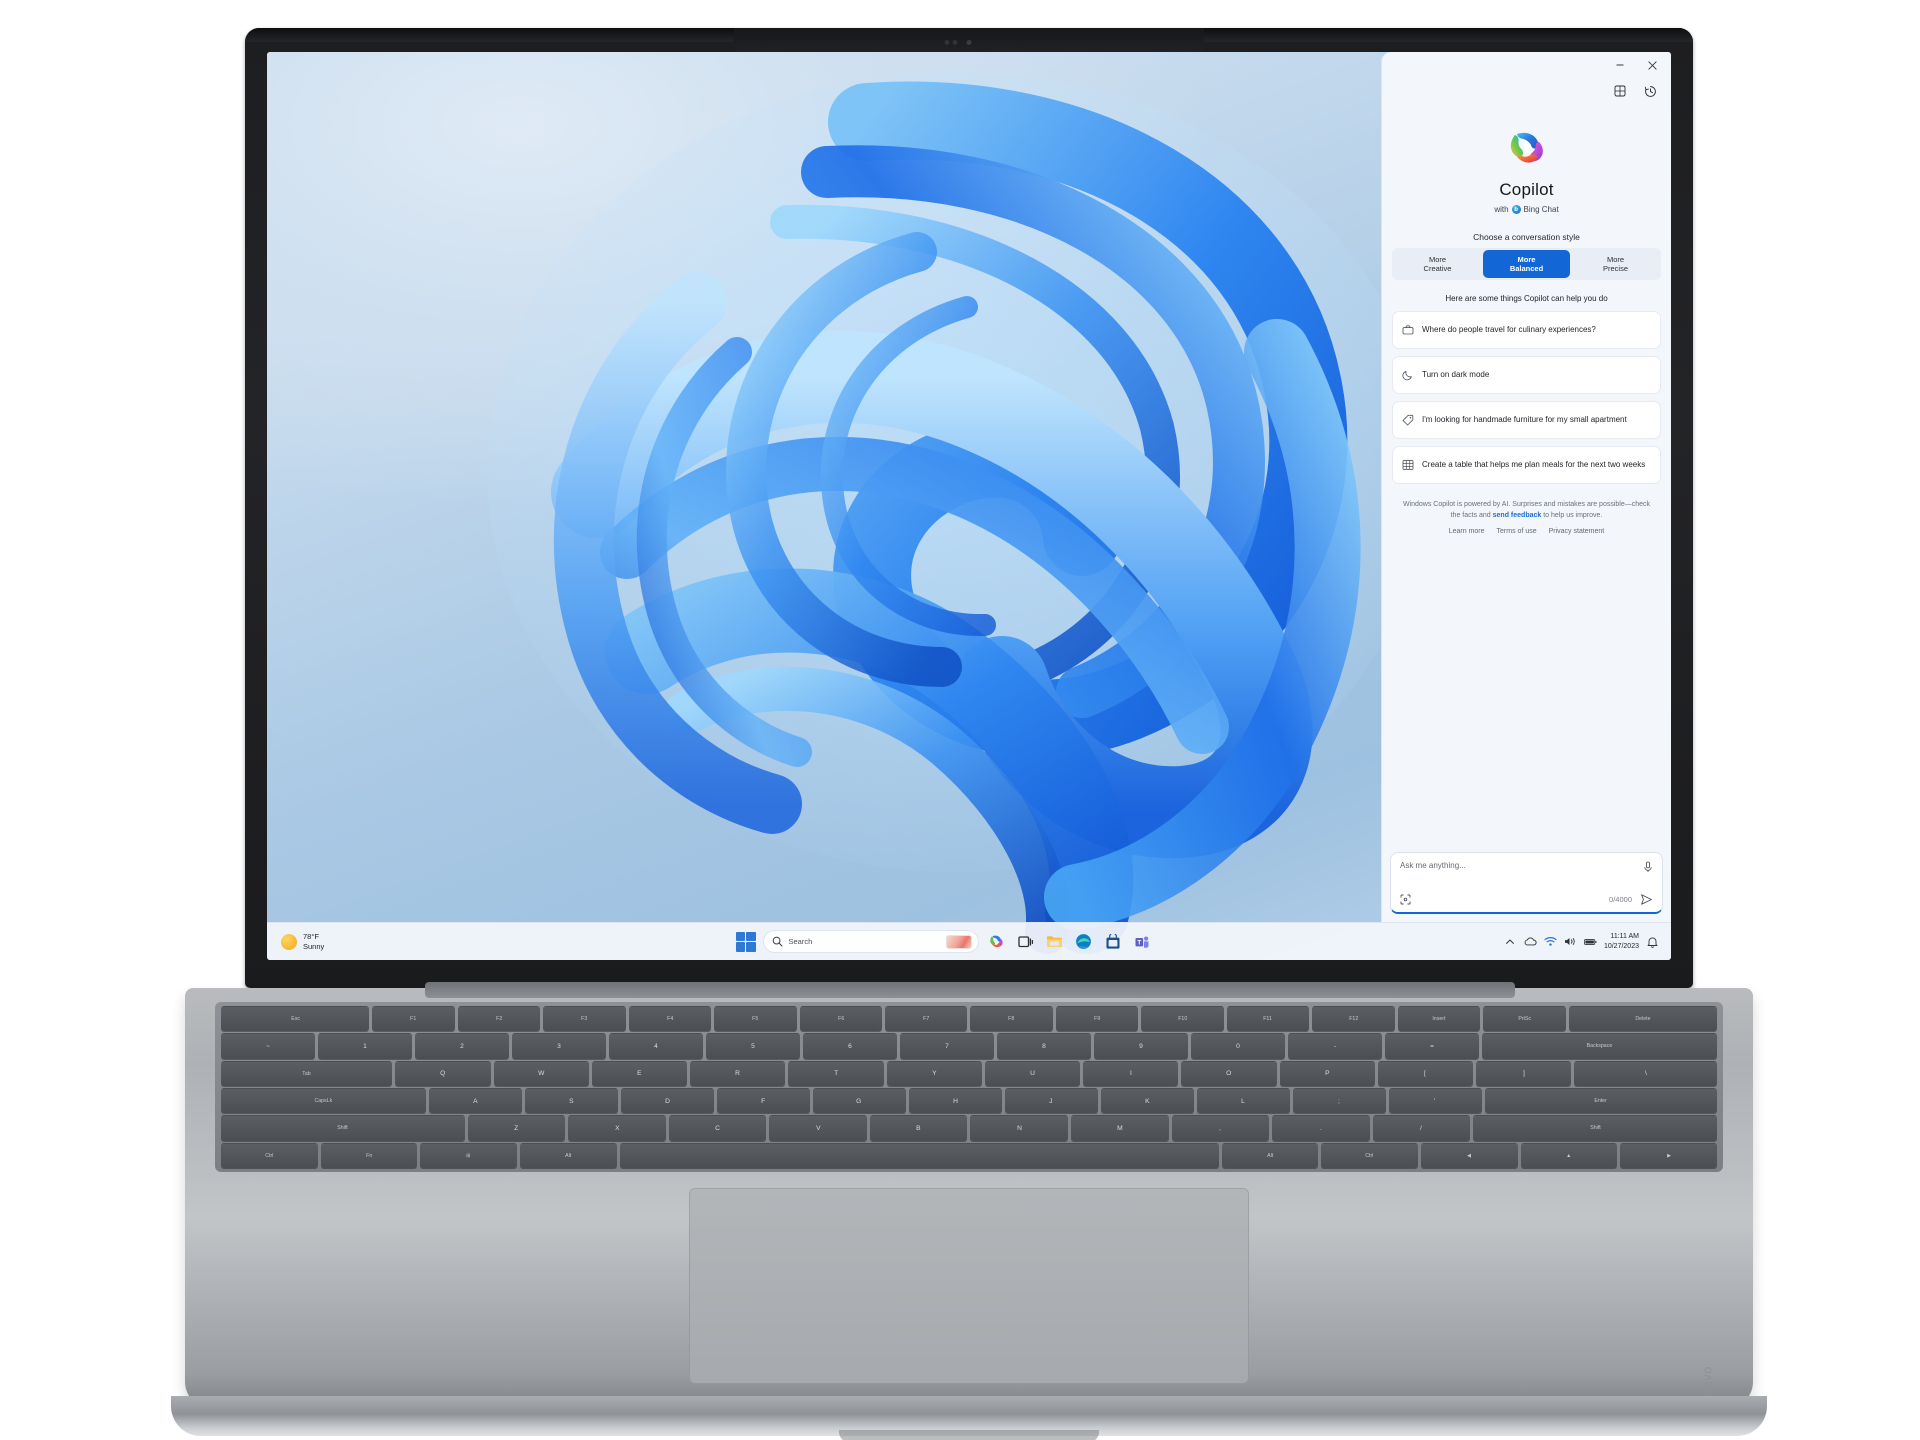  I want to click on send-feedback-link: send feedback, so click(1517, 515).